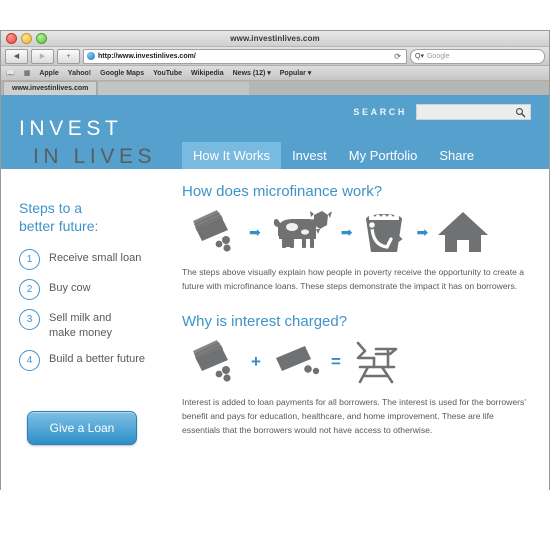  I want to click on window-title: www.investinlives.com, so click(275, 38).